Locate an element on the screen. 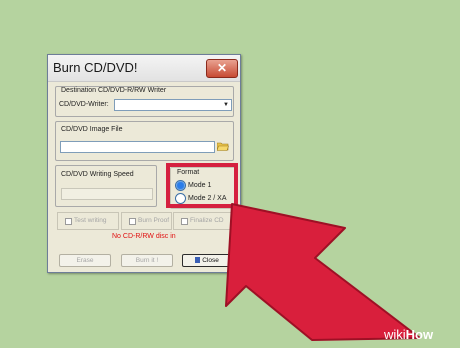 The height and width of the screenshot is (348, 460). wikihow-watermark: wikiHow is located at coordinates (408, 334).